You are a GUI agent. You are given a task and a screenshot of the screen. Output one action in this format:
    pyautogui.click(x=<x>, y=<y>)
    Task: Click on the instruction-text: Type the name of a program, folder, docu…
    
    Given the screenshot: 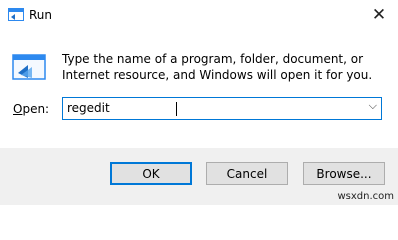 What is the action you would take?
    pyautogui.click(x=217, y=67)
    